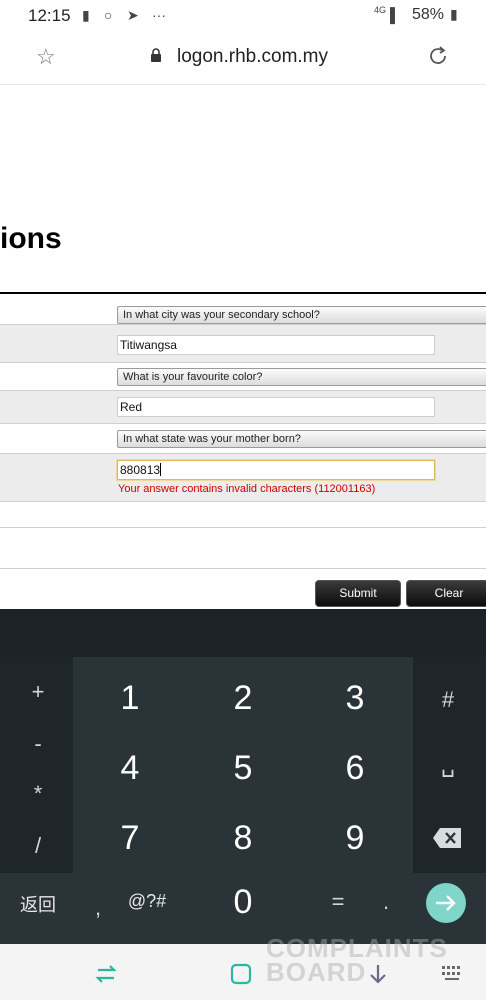  What do you see at coordinates (130, 838) in the screenshot?
I see `key-7: 7` at bounding box center [130, 838].